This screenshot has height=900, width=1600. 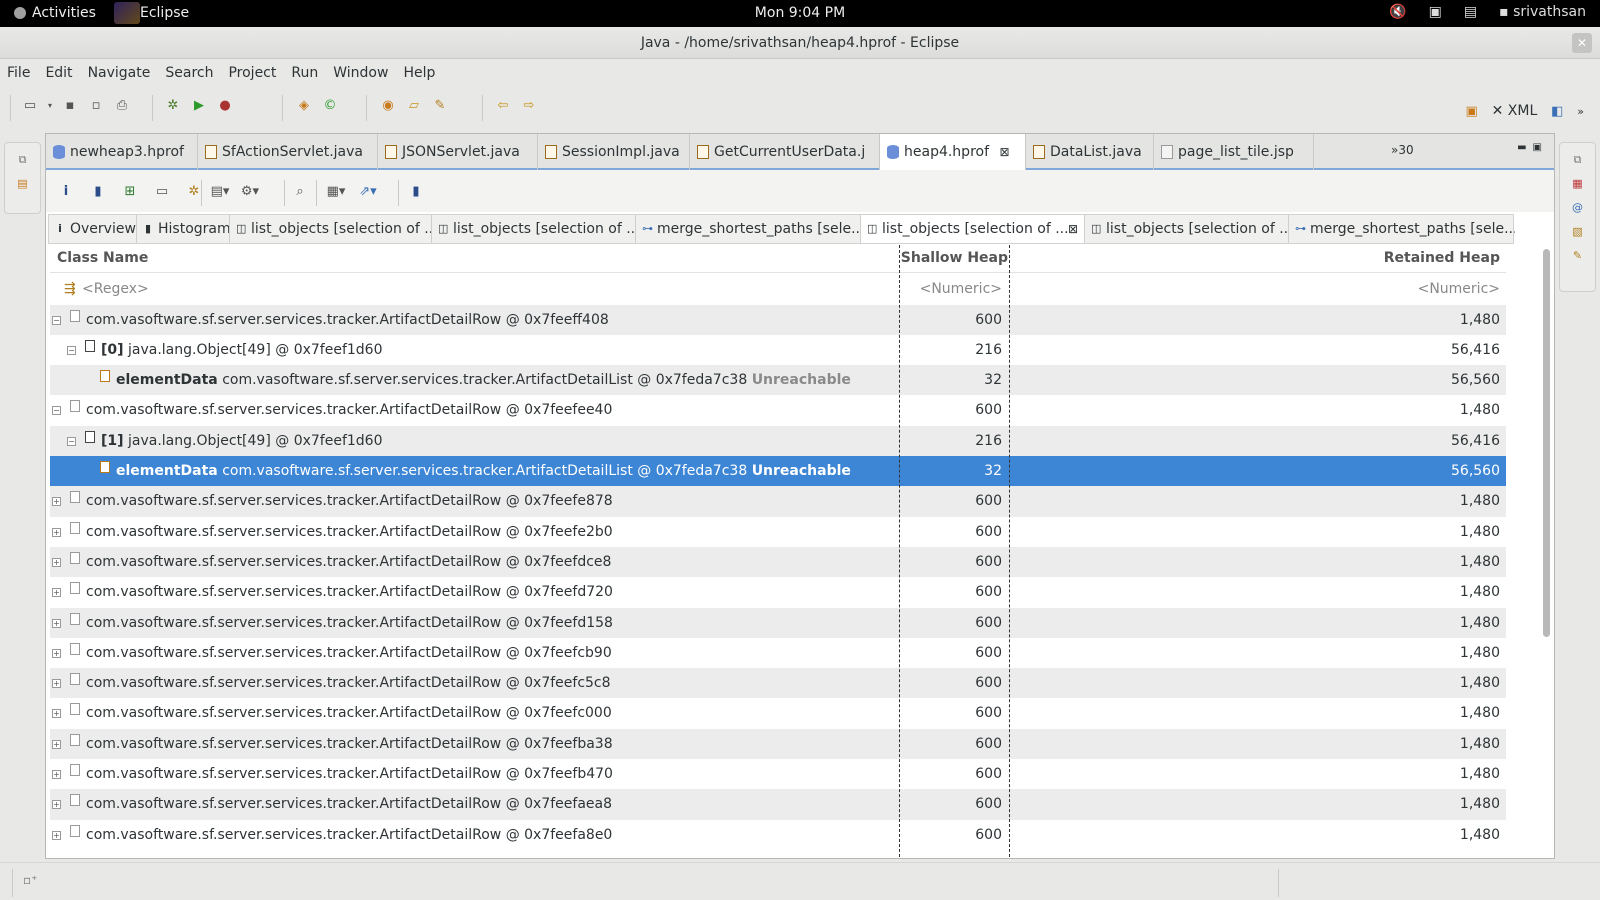 What do you see at coordinates (93, 229) in the screenshot?
I see `tab-overview: i Overview` at bounding box center [93, 229].